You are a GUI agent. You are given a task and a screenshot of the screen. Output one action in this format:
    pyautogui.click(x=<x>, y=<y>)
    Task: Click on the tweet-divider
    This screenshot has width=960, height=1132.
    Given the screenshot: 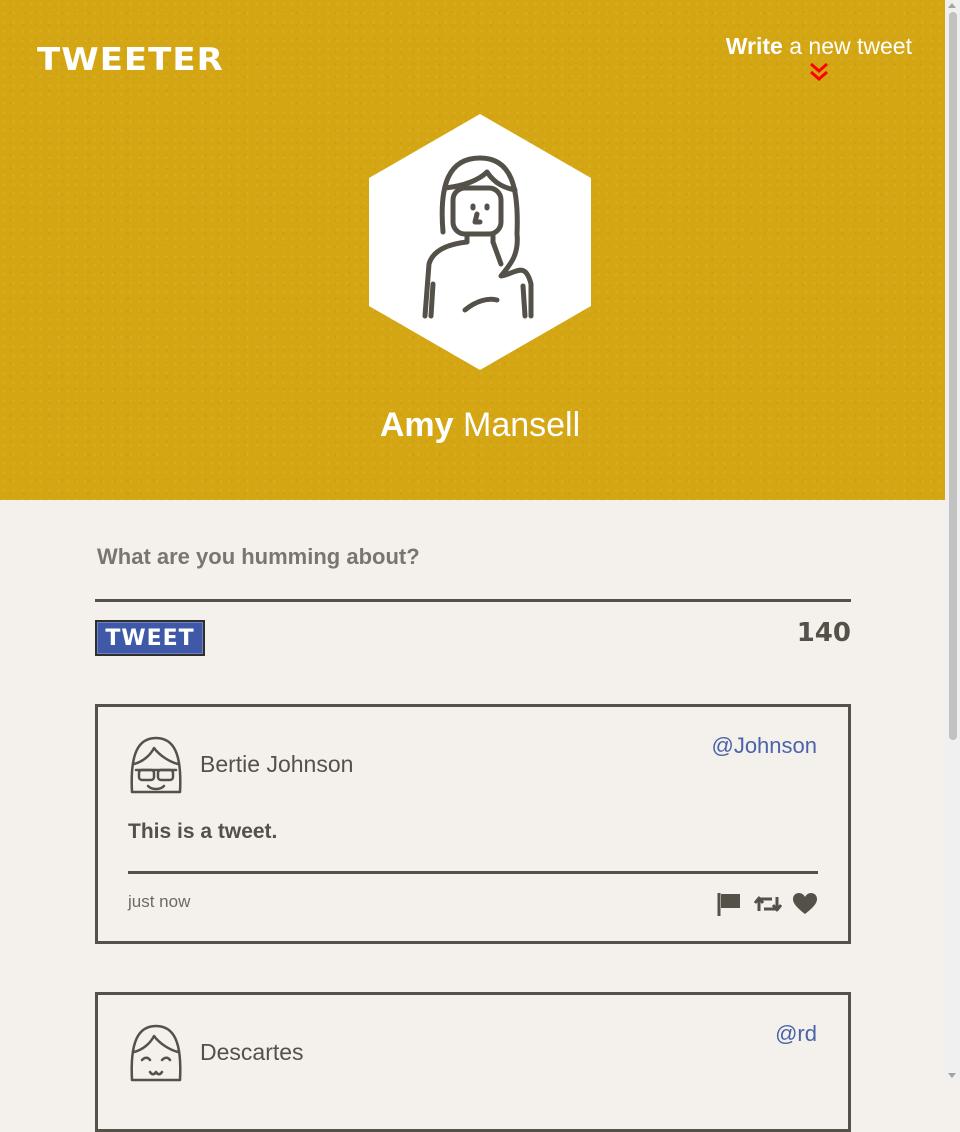 What is the action you would take?
    pyautogui.click(x=473, y=872)
    